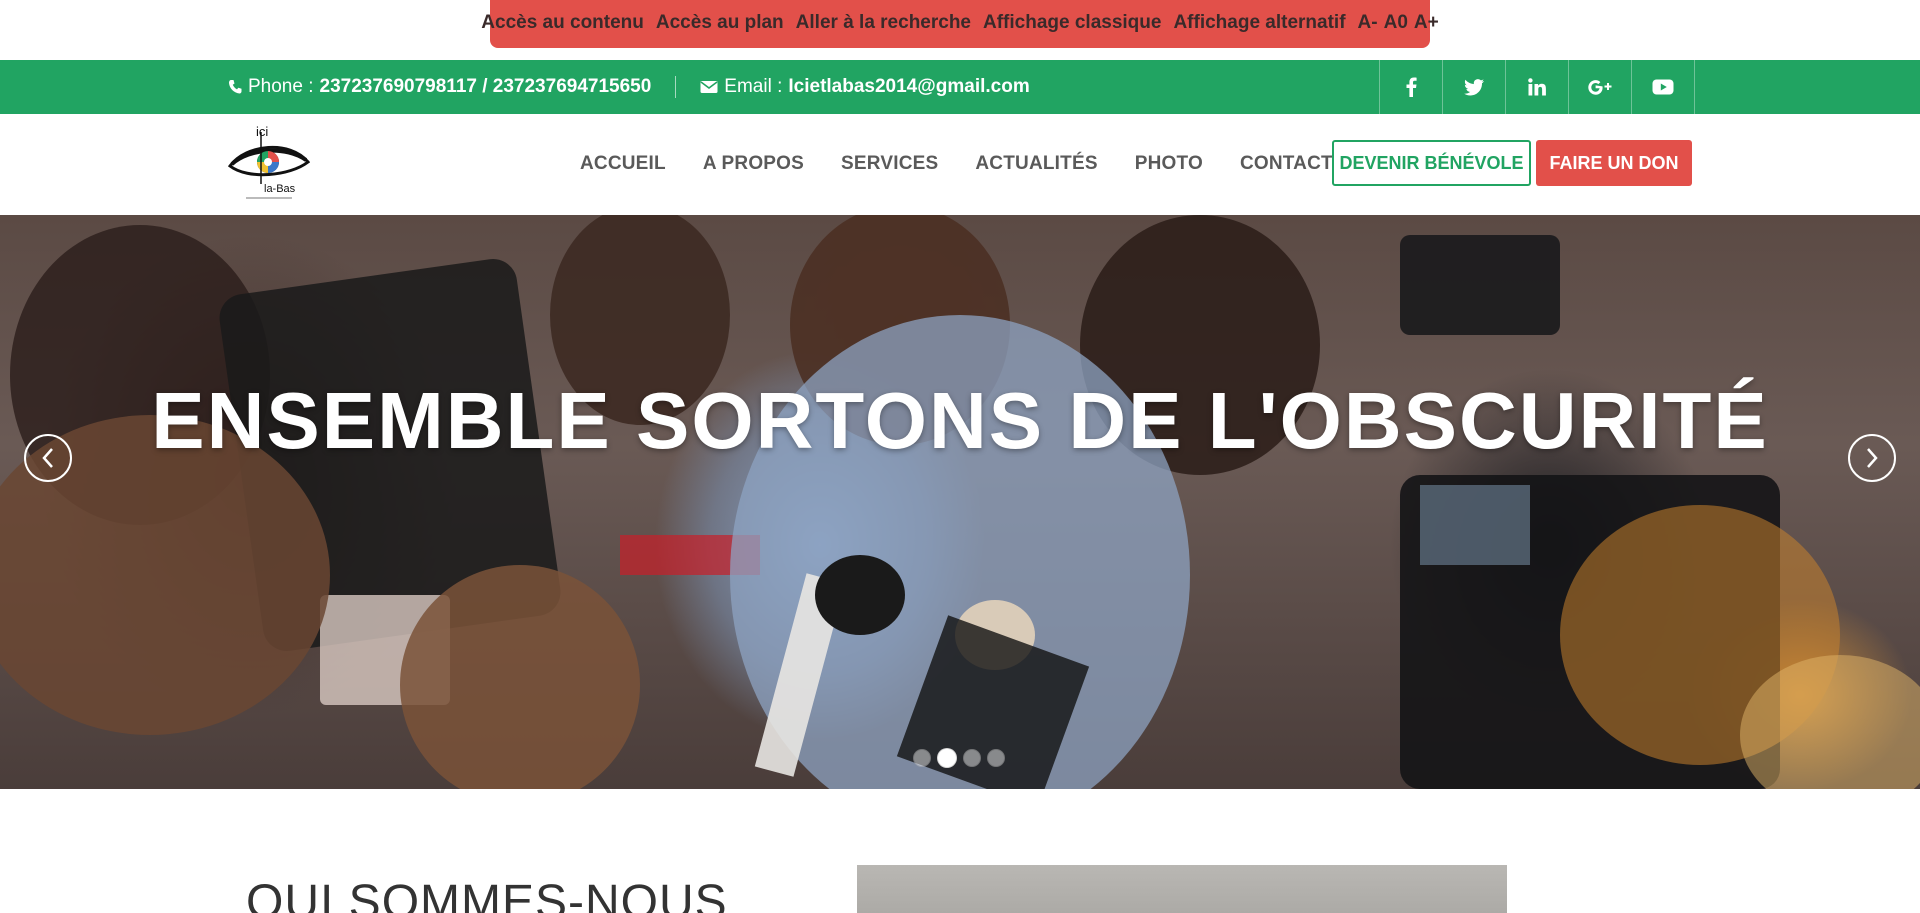 Image resolution: width=1920 pixels, height=913 pixels. Describe the element at coordinates (280, 189) in the screenshot. I see `logo-text-bottom: la-Bas` at that location.